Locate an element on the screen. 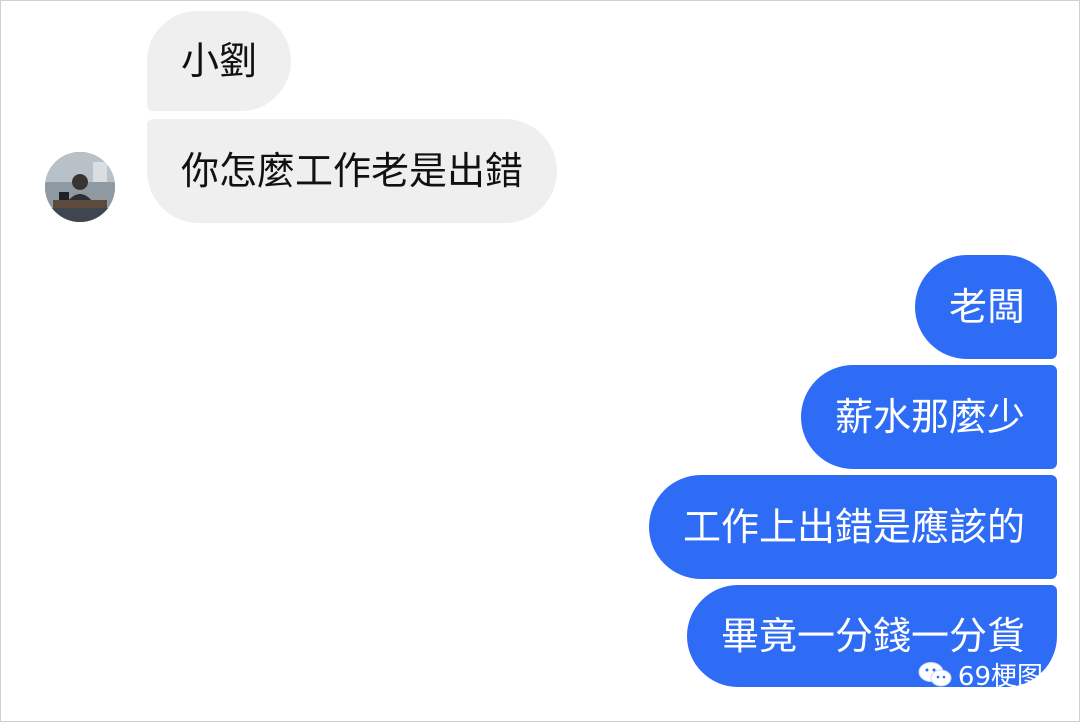 The width and height of the screenshot is (1080, 722). outgoing-message-bubble: 老闆 is located at coordinates (985, 307).